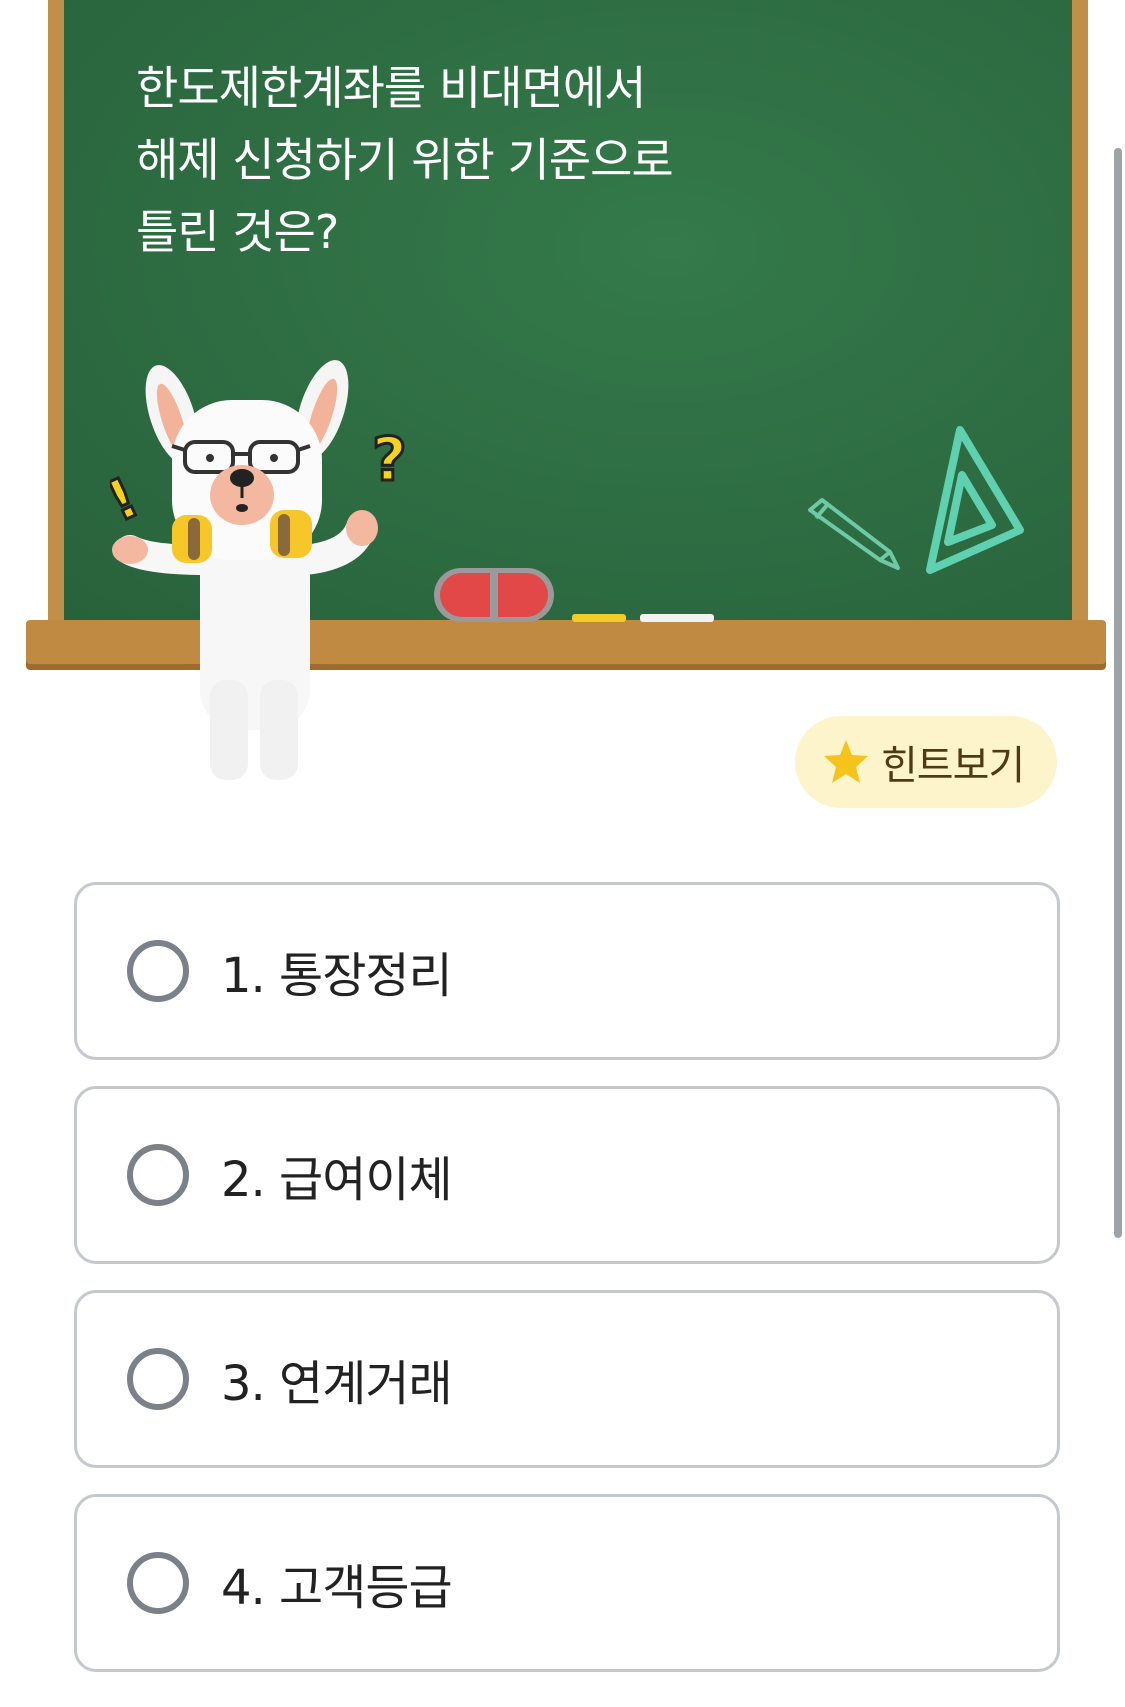  What do you see at coordinates (259, 570) in the screenshot?
I see `alpaca-mascot: ! ?` at bounding box center [259, 570].